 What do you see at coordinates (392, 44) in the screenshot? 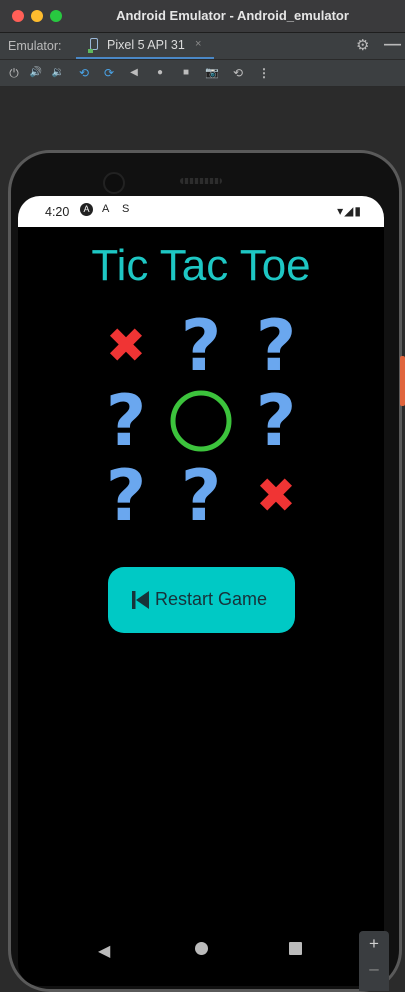
I see `hide-panel-icon: —` at bounding box center [392, 44].